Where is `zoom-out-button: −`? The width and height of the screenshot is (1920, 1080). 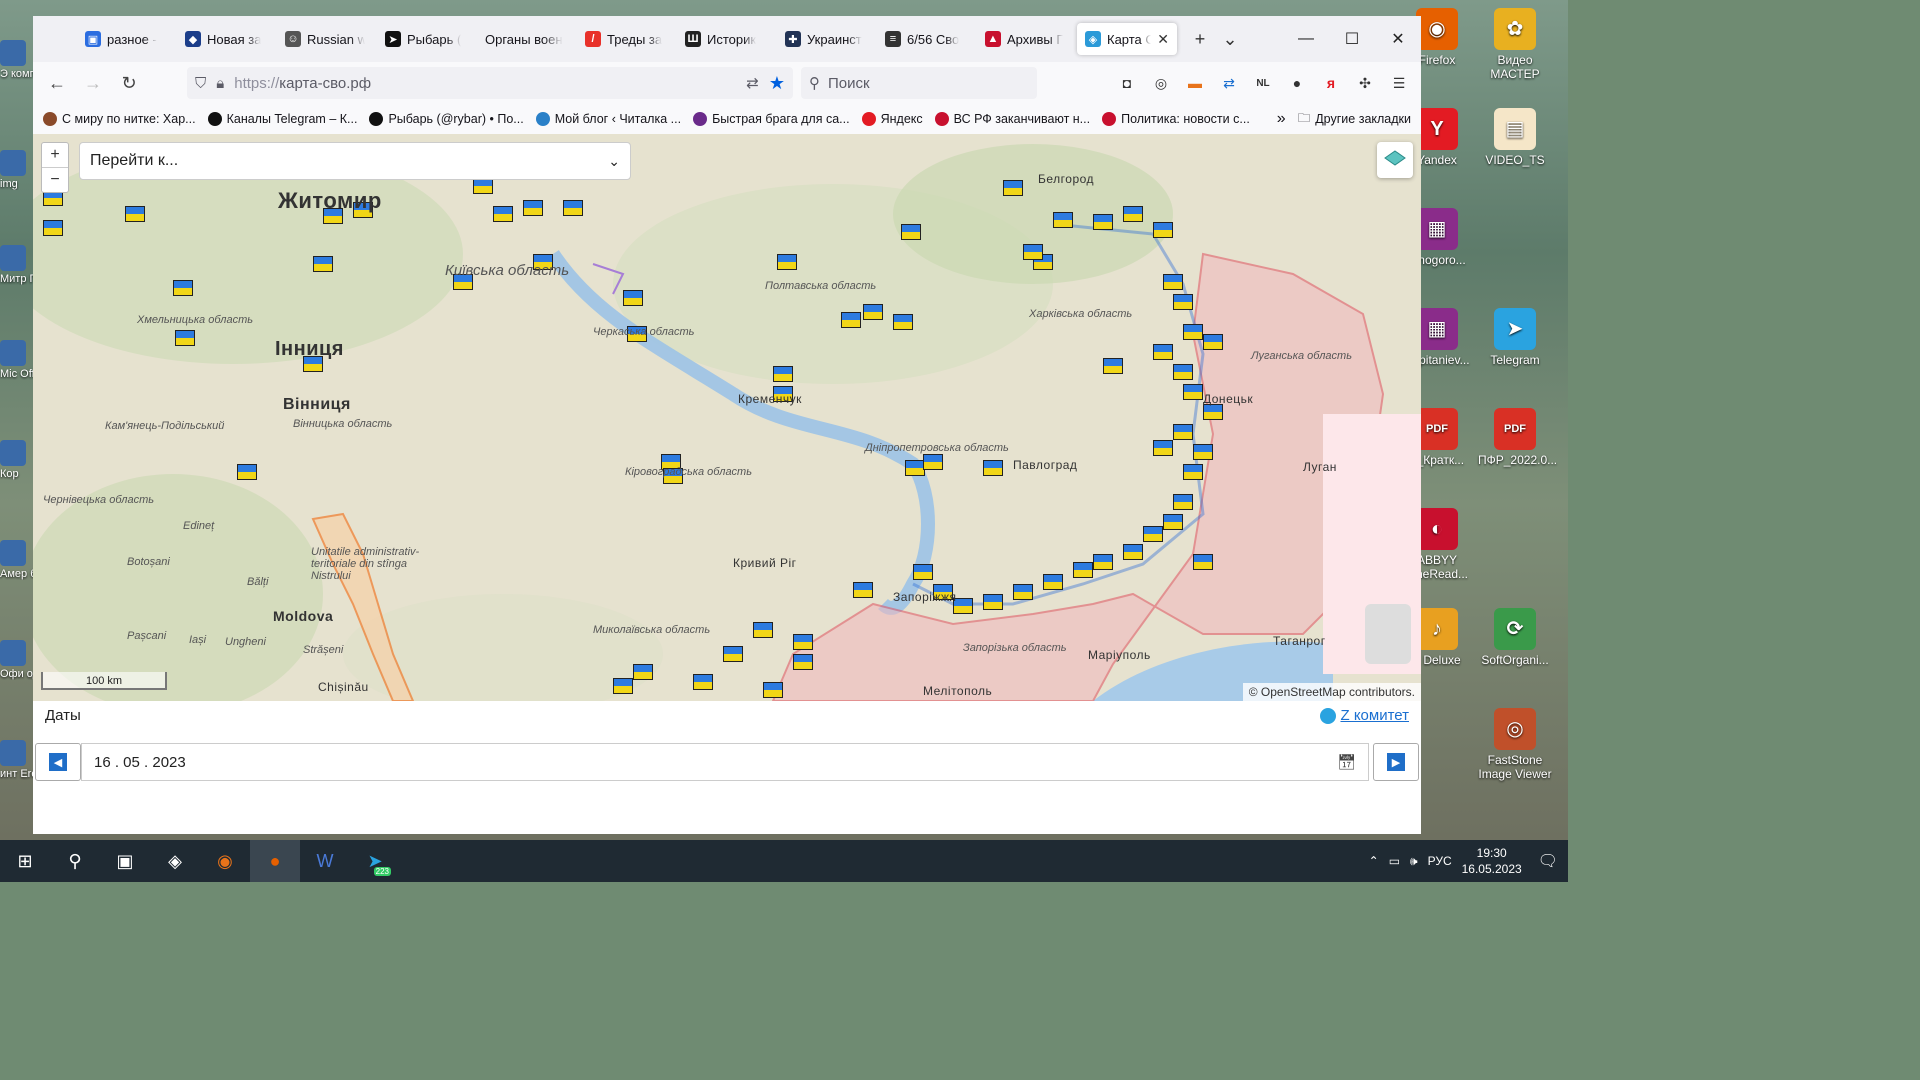
zoom-out-button: − is located at coordinates (55, 180).